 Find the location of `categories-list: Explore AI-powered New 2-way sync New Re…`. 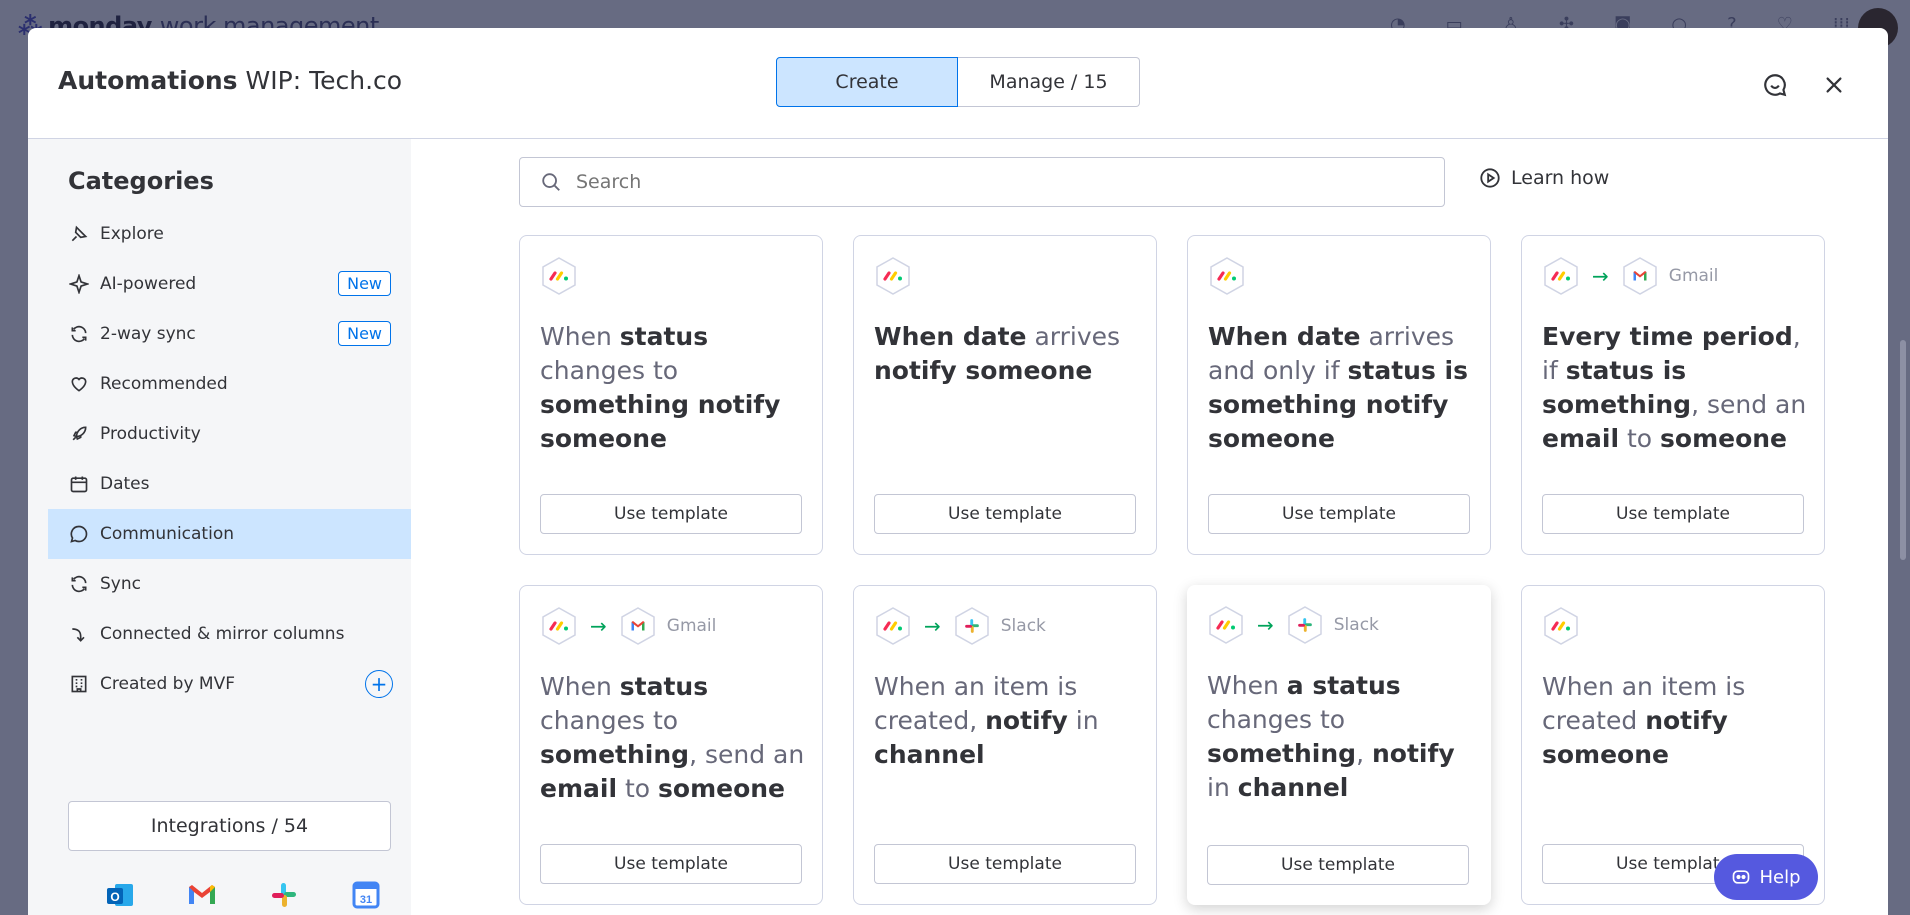

categories-list: Explore AI-powered New 2-way sync New Re… is located at coordinates (229, 459).